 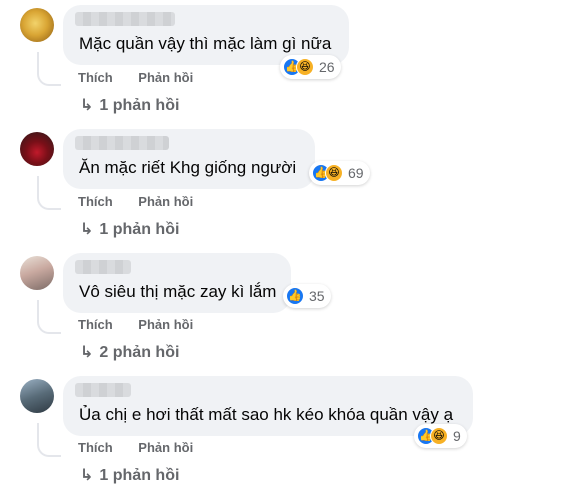 What do you see at coordinates (457, 436) in the screenshot?
I see `reaction-count: 9` at bounding box center [457, 436].